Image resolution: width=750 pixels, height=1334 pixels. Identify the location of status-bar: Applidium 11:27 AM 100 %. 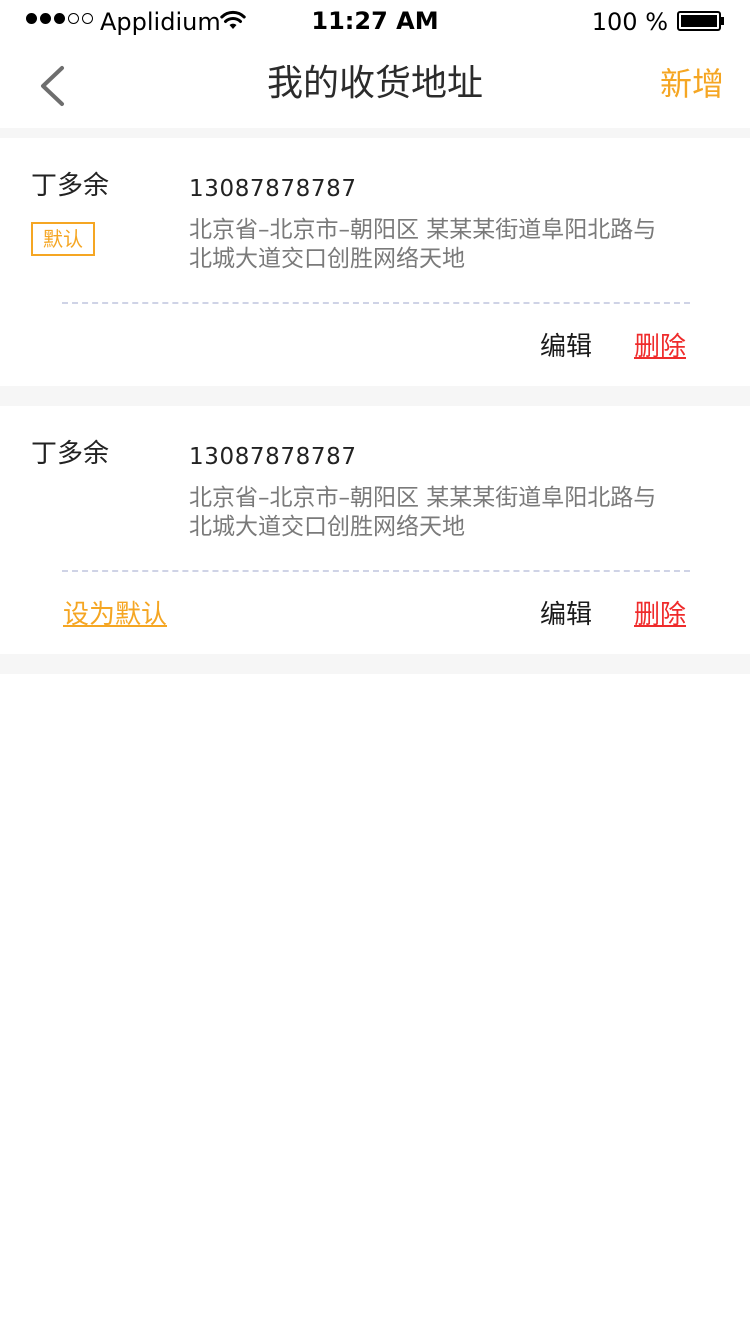
(375, 21).